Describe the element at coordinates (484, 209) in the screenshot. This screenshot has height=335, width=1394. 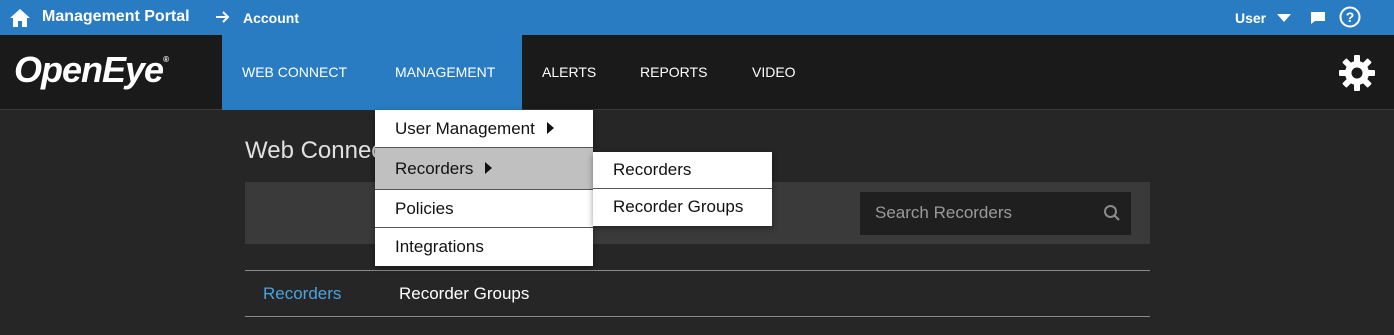
I see `menu-item-policies: Policies` at that location.